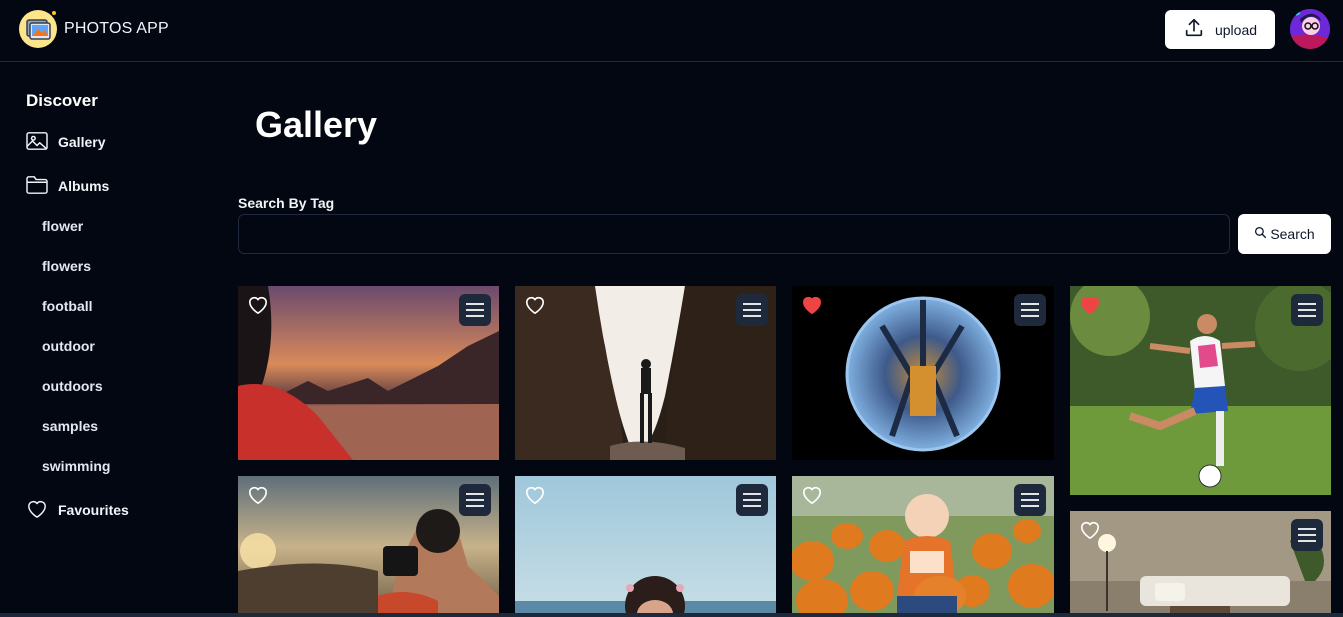 The image size is (1343, 617). Describe the element at coordinates (62, 226) in the screenshot. I see `album-item-flower: flower` at that location.